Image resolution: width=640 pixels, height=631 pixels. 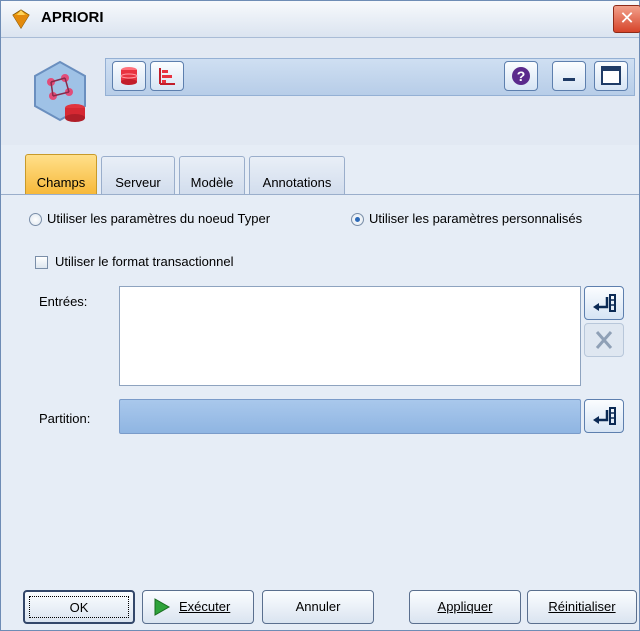 I want to click on preview-data-button, so click(x=129, y=76).